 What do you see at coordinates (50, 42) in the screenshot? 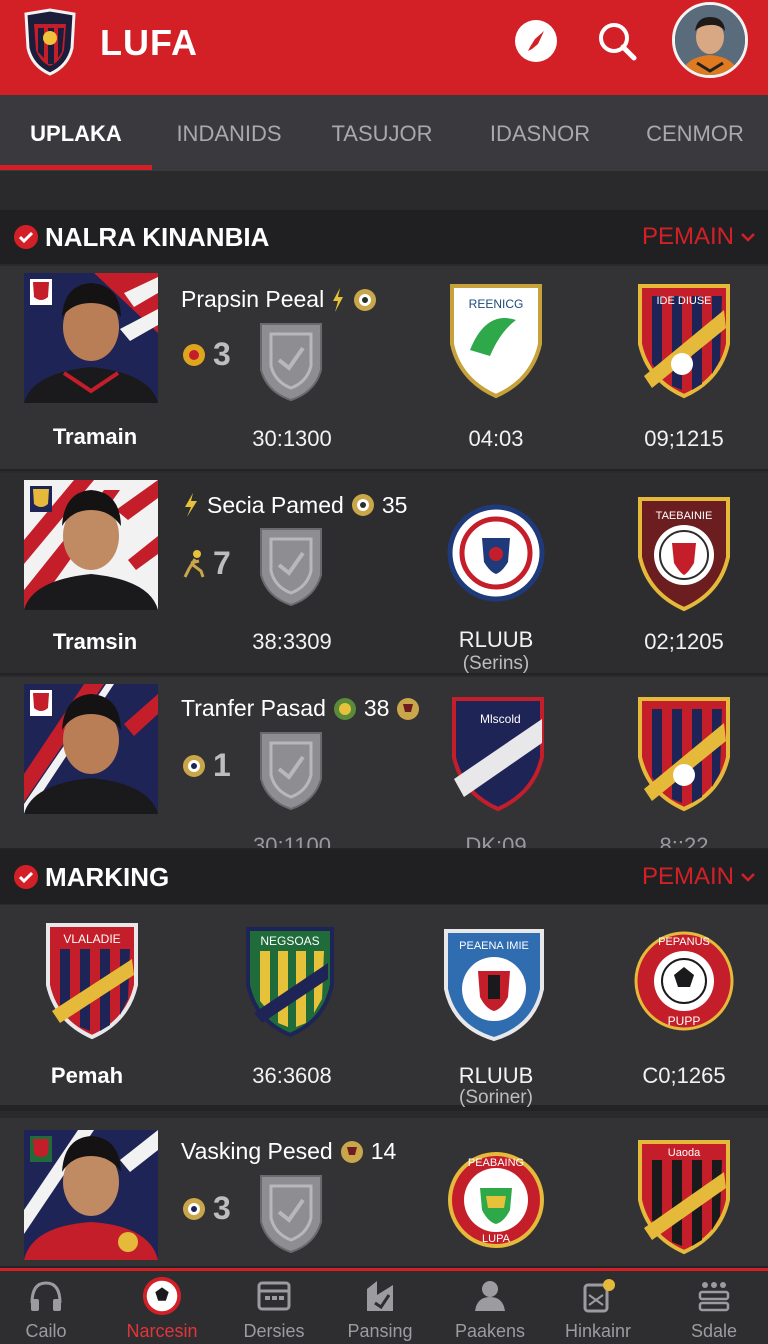
I see `team-logo-icon` at bounding box center [50, 42].